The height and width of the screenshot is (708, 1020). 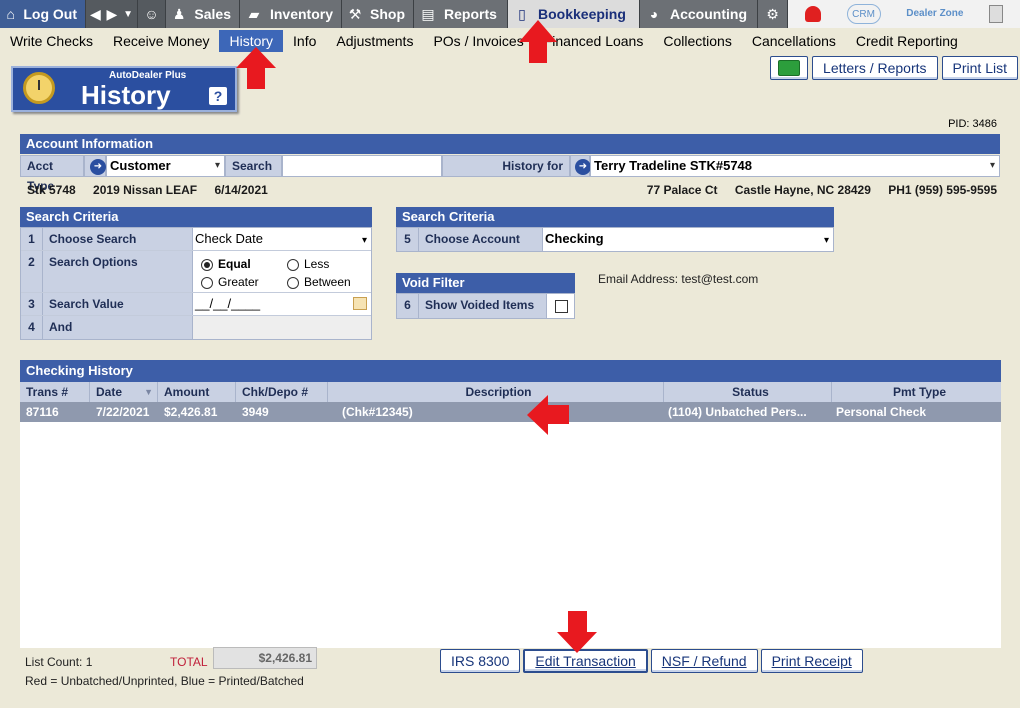 I want to click on arrow-up-history, so click(x=256, y=68).